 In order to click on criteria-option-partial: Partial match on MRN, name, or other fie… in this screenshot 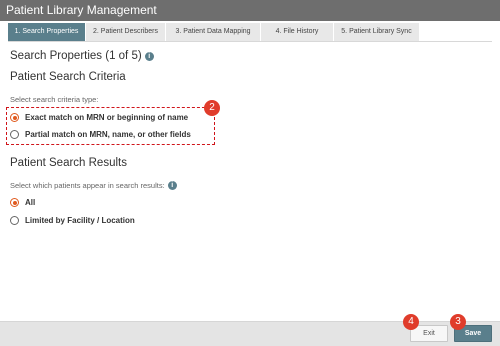, I will do `click(100, 134)`.